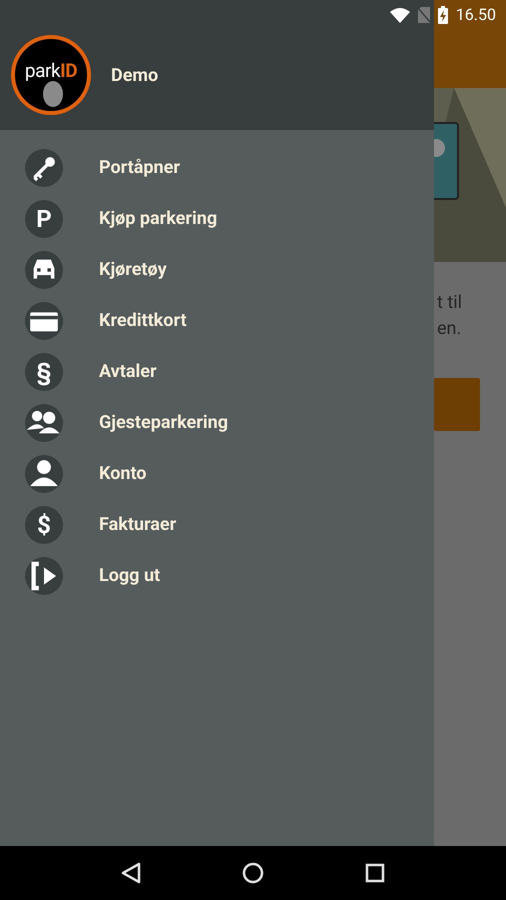 The image size is (506, 900). What do you see at coordinates (44, 473) in the screenshot?
I see `person-icon` at bounding box center [44, 473].